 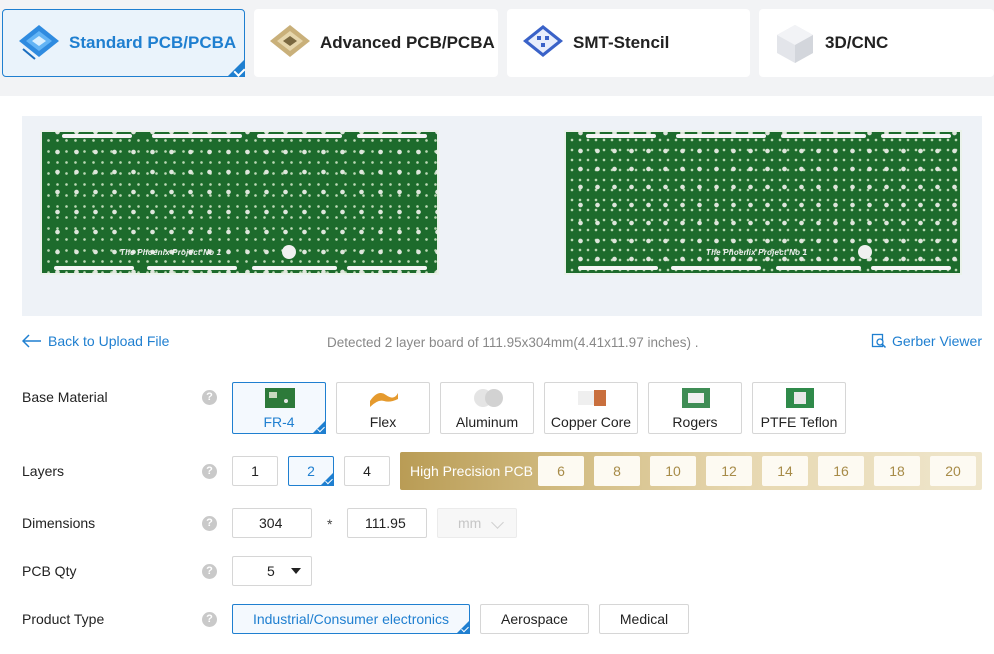 I want to click on material-rogers: Rogers, so click(x=695, y=408).